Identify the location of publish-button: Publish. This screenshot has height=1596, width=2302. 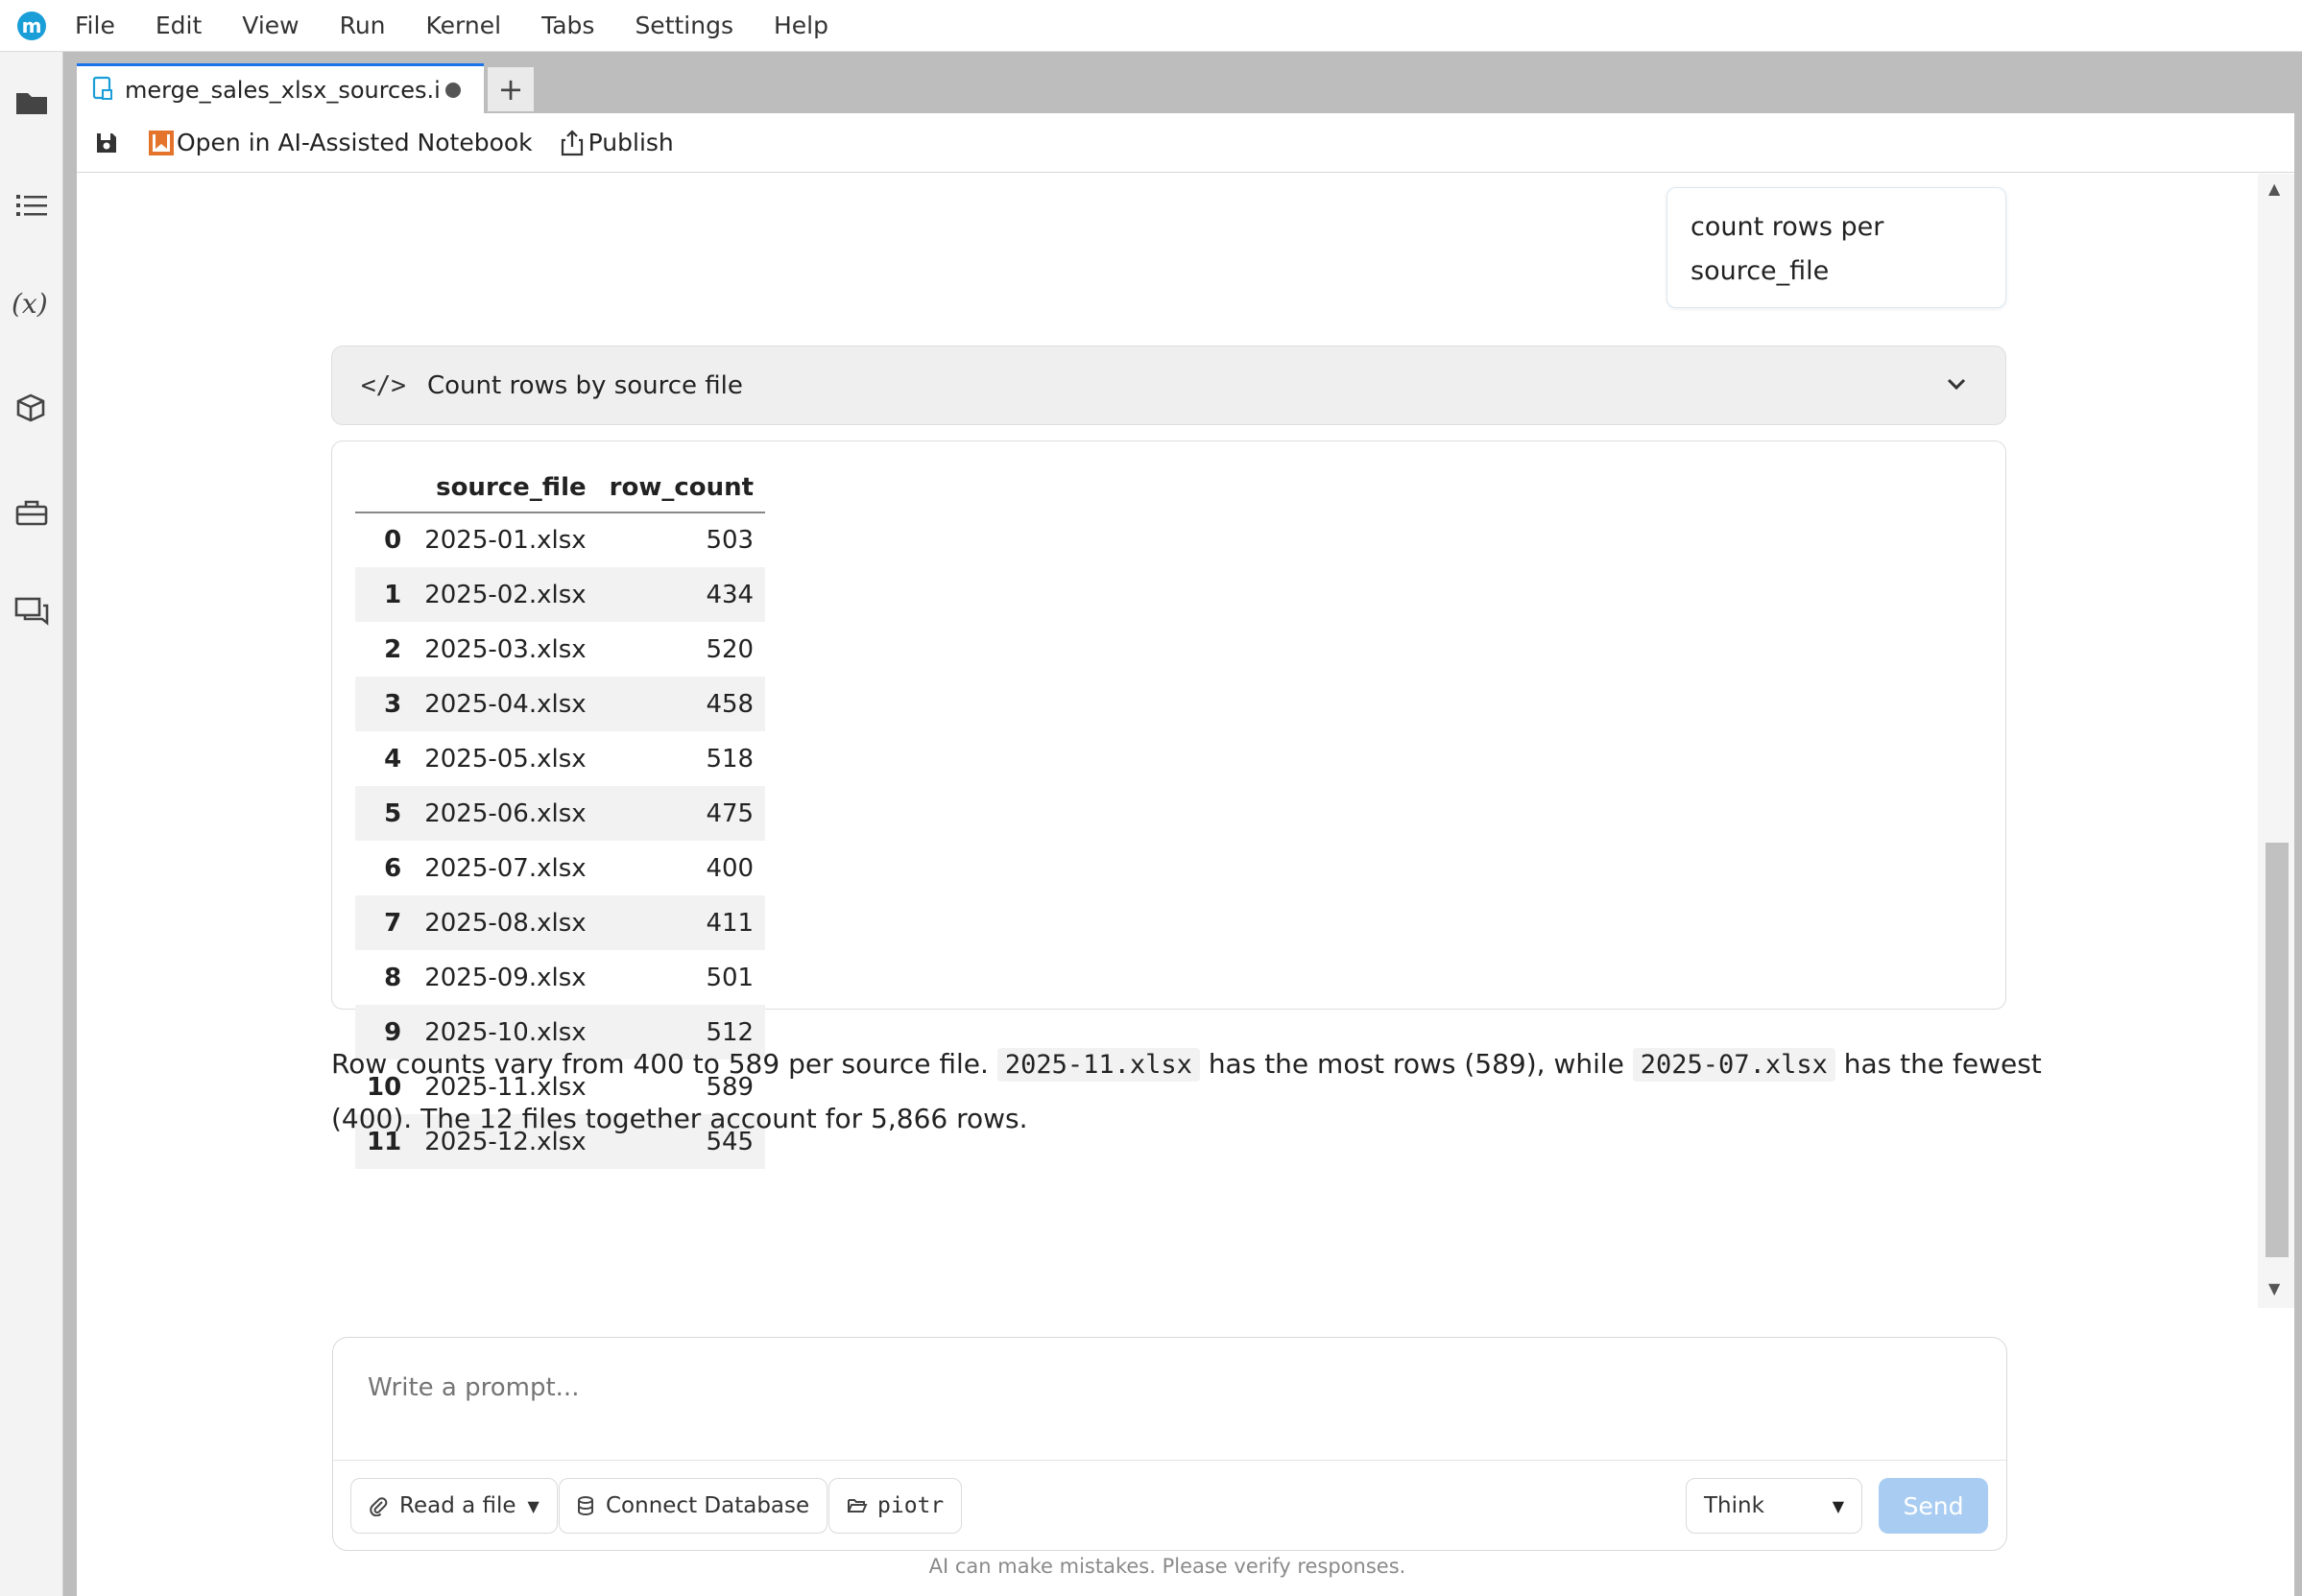
(617, 142).